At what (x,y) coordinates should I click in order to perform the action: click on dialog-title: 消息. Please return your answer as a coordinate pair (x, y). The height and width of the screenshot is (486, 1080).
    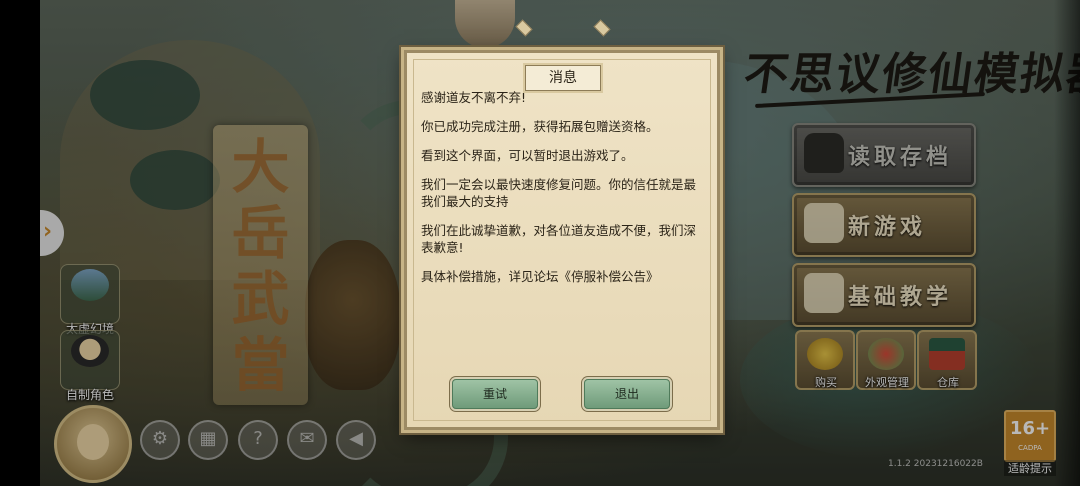
    Looking at the image, I should click on (563, 78).